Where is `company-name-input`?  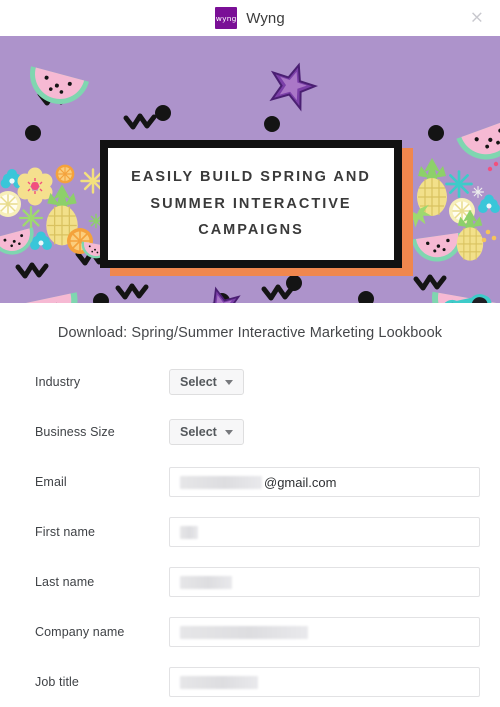 company-name-input is located at coordinates (324, 632).